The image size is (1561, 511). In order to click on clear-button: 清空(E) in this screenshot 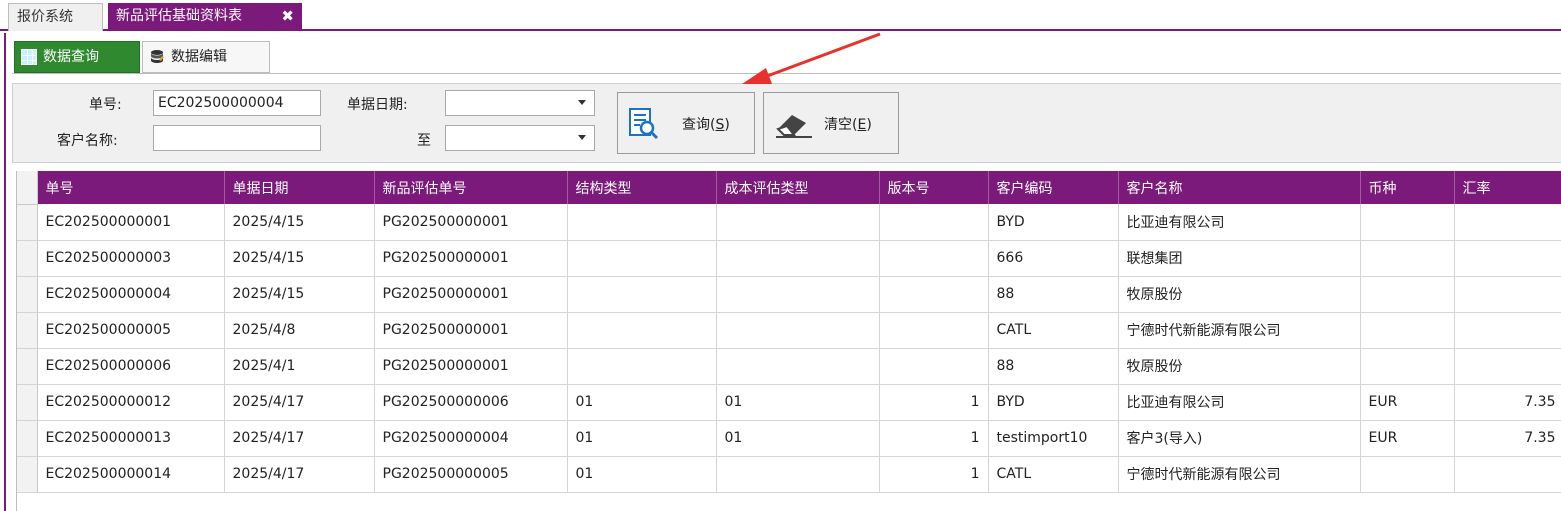, I will do `click(831, 123)`.